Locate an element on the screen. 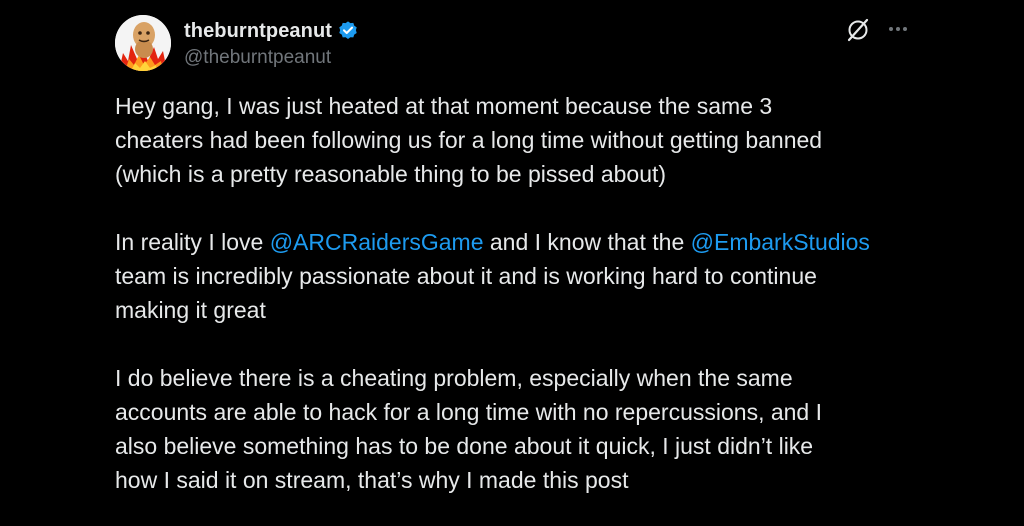 The height and width of the screenshot is (526, 1024). more-icon is located at coordinates (898, 30).